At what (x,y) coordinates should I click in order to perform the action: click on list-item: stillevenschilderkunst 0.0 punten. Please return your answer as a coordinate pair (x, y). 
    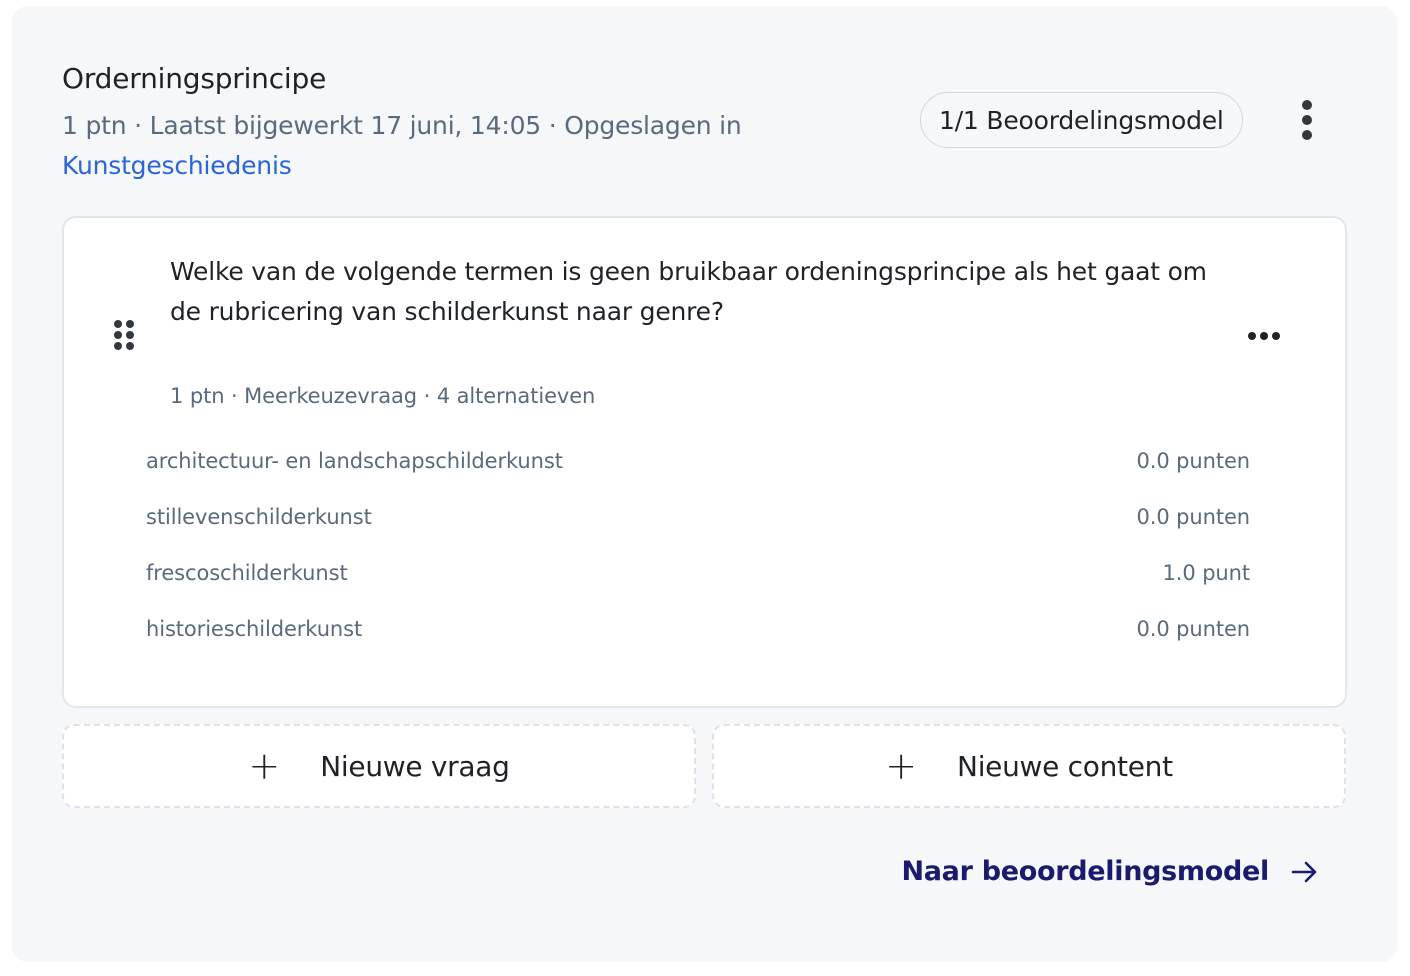
    Looking at the image, I should click on (698, 517).